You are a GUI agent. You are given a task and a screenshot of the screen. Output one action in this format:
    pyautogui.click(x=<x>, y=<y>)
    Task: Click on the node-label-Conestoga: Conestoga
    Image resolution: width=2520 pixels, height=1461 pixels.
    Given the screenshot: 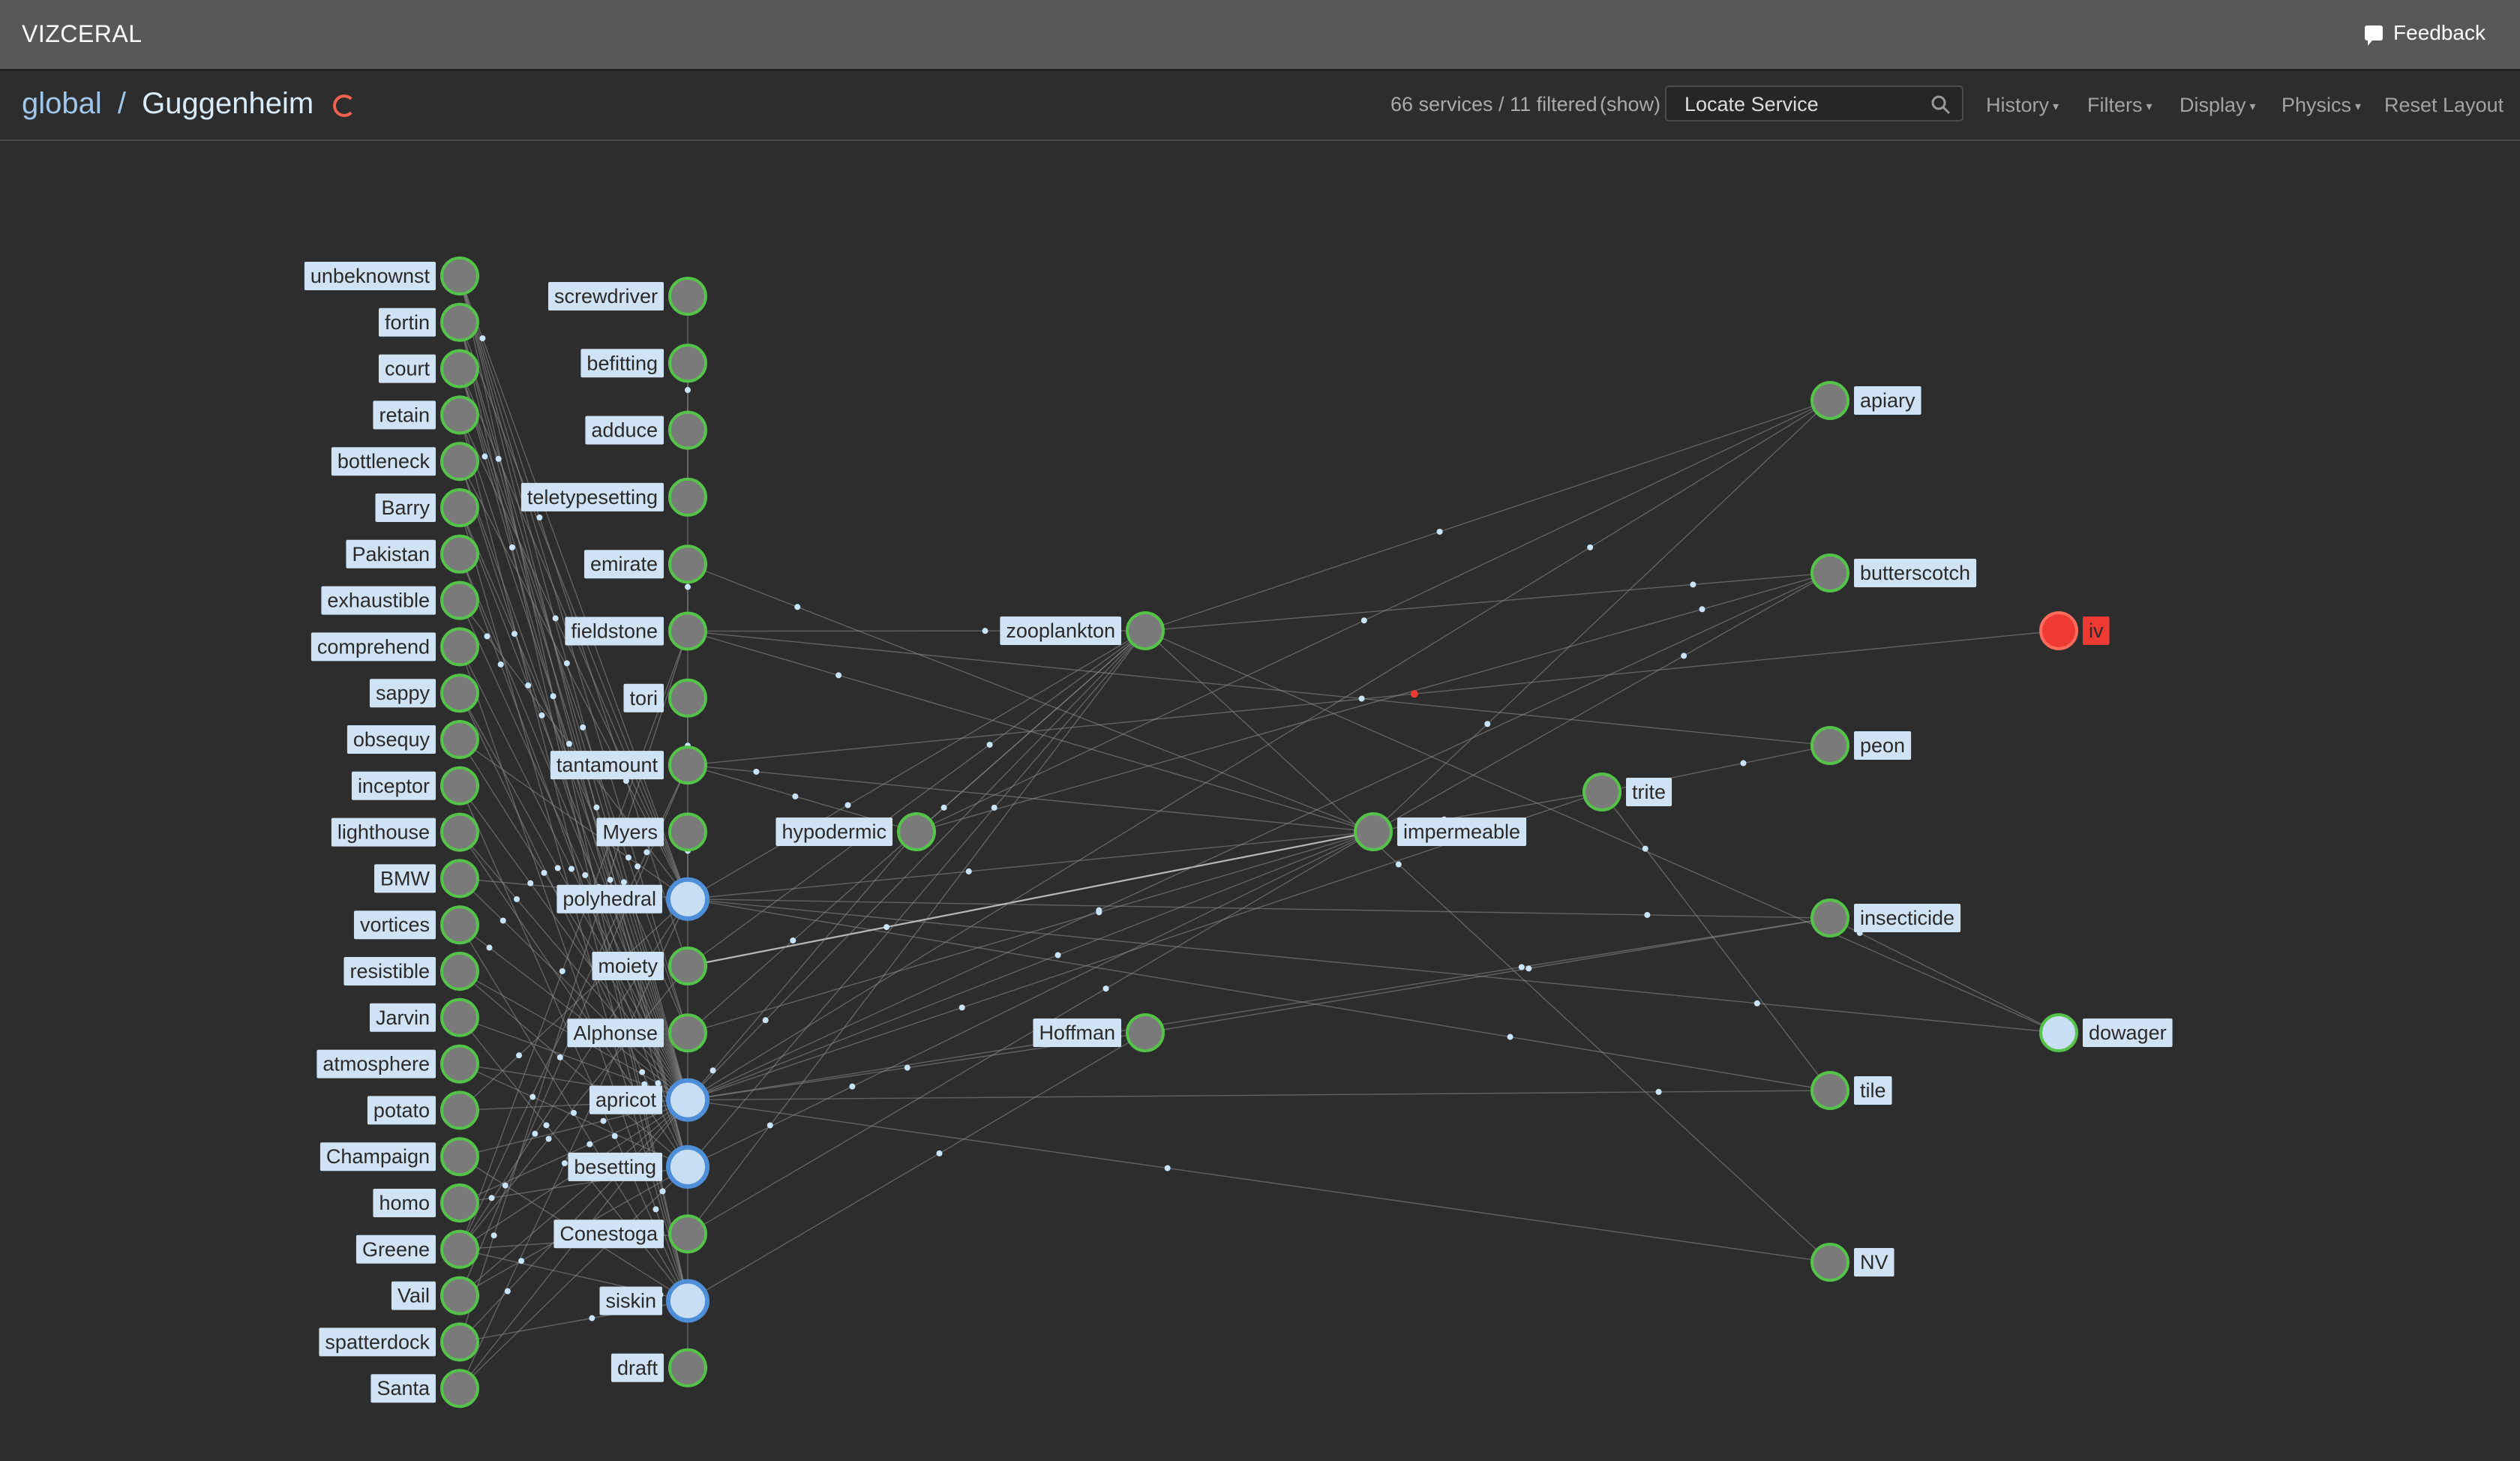 What is the action you would take?
    pyautogui.click(x=609, y=1233)
    